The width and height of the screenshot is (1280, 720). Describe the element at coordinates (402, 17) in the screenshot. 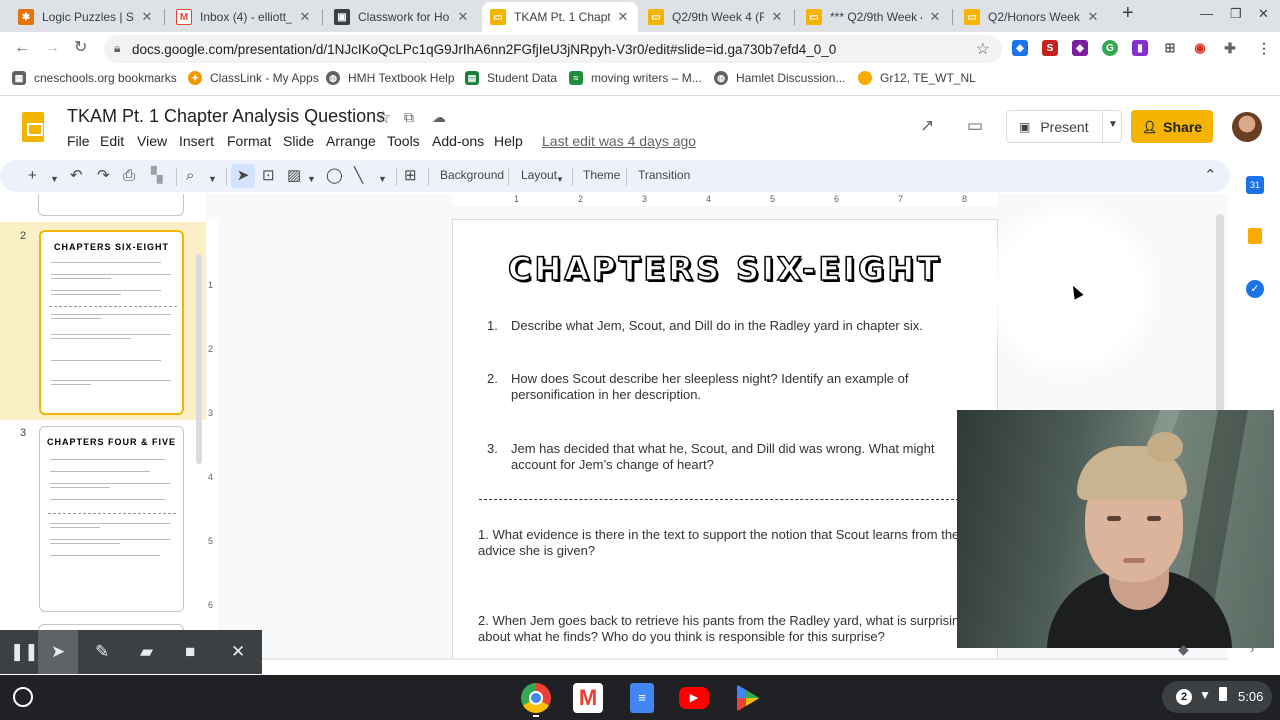

I see `tab-classwork: ▣ Classwork for Hono ✕` at that location.